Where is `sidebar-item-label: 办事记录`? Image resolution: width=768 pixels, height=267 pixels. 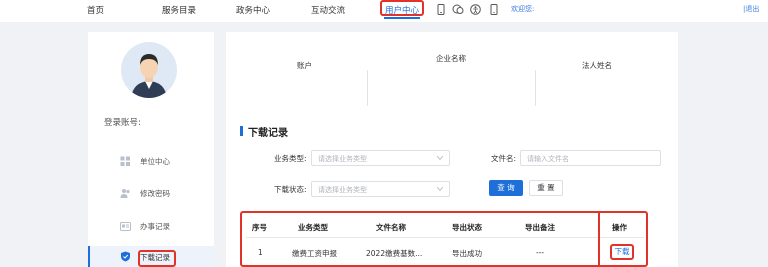 sidebar-item-label: 办事记录 is located at coordinates (155, 226).